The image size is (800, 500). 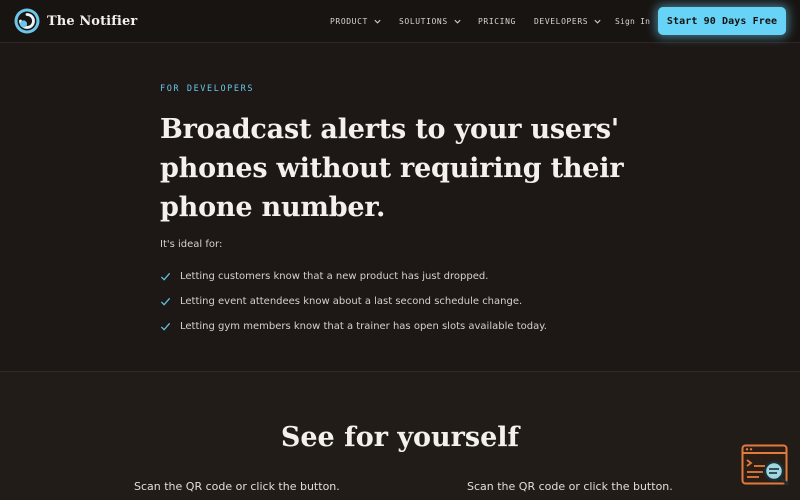 I want to click on headline-line: phone number., so click(x=273, y=207).